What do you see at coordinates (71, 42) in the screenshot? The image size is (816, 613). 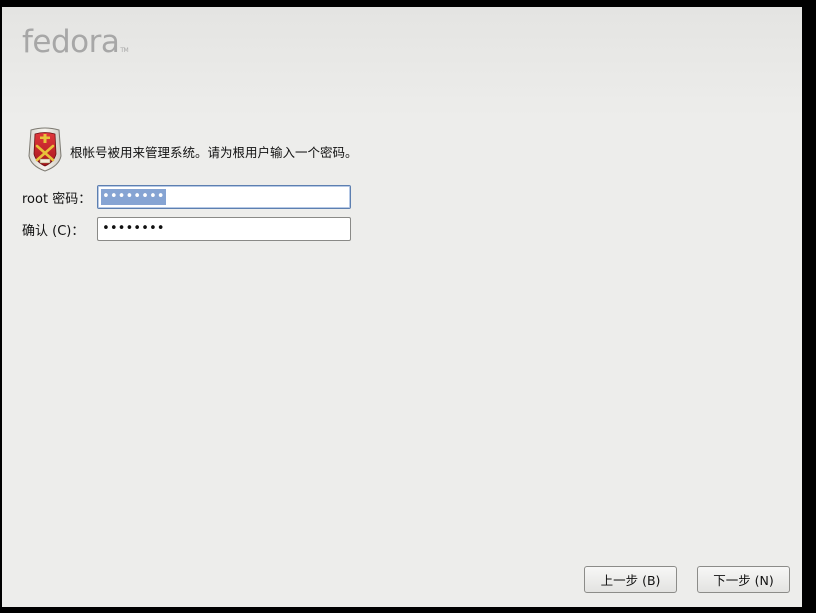 I see `logo-text: fedora` at bounding box center [71, 42].